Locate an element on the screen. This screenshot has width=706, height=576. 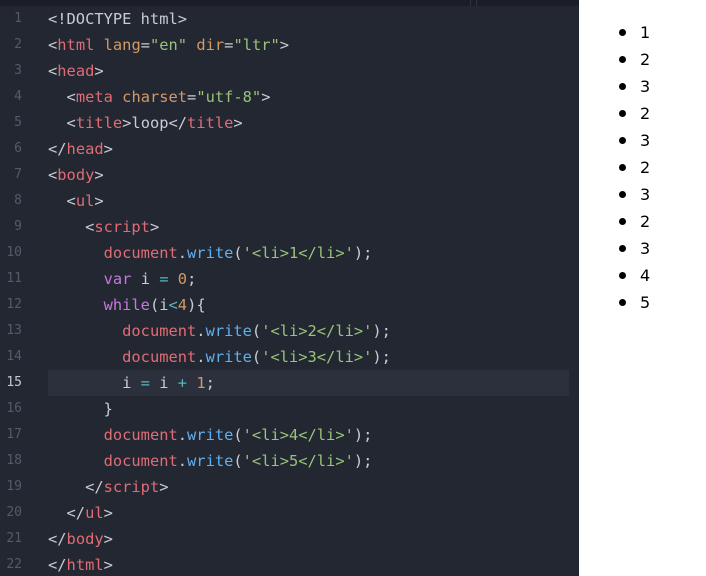
code-line: var i = 0; is located at coordinates (313, 279).